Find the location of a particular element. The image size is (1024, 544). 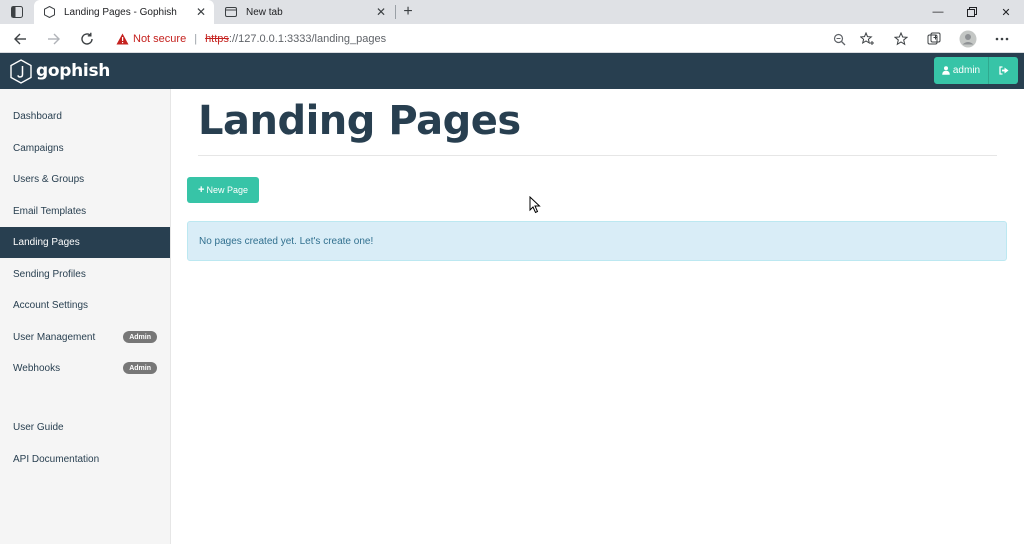

tab-actions-icon is located at coordinates (17, 12).